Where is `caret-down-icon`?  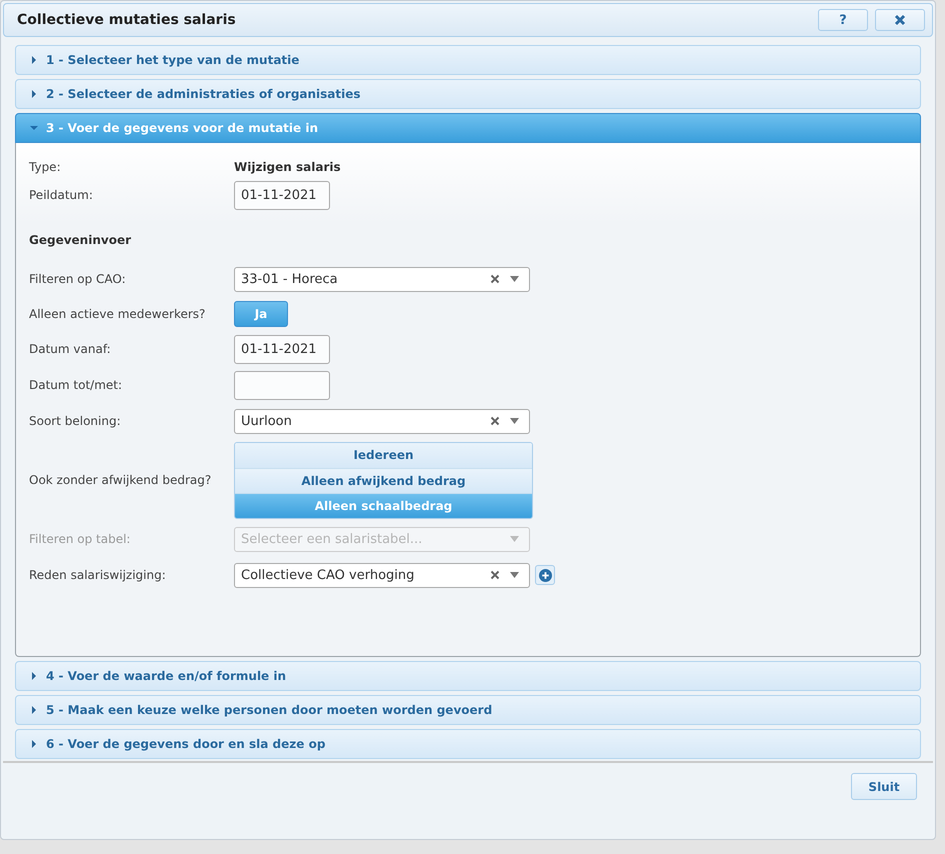
caret-down-icon is located at coordinates (34, 128).